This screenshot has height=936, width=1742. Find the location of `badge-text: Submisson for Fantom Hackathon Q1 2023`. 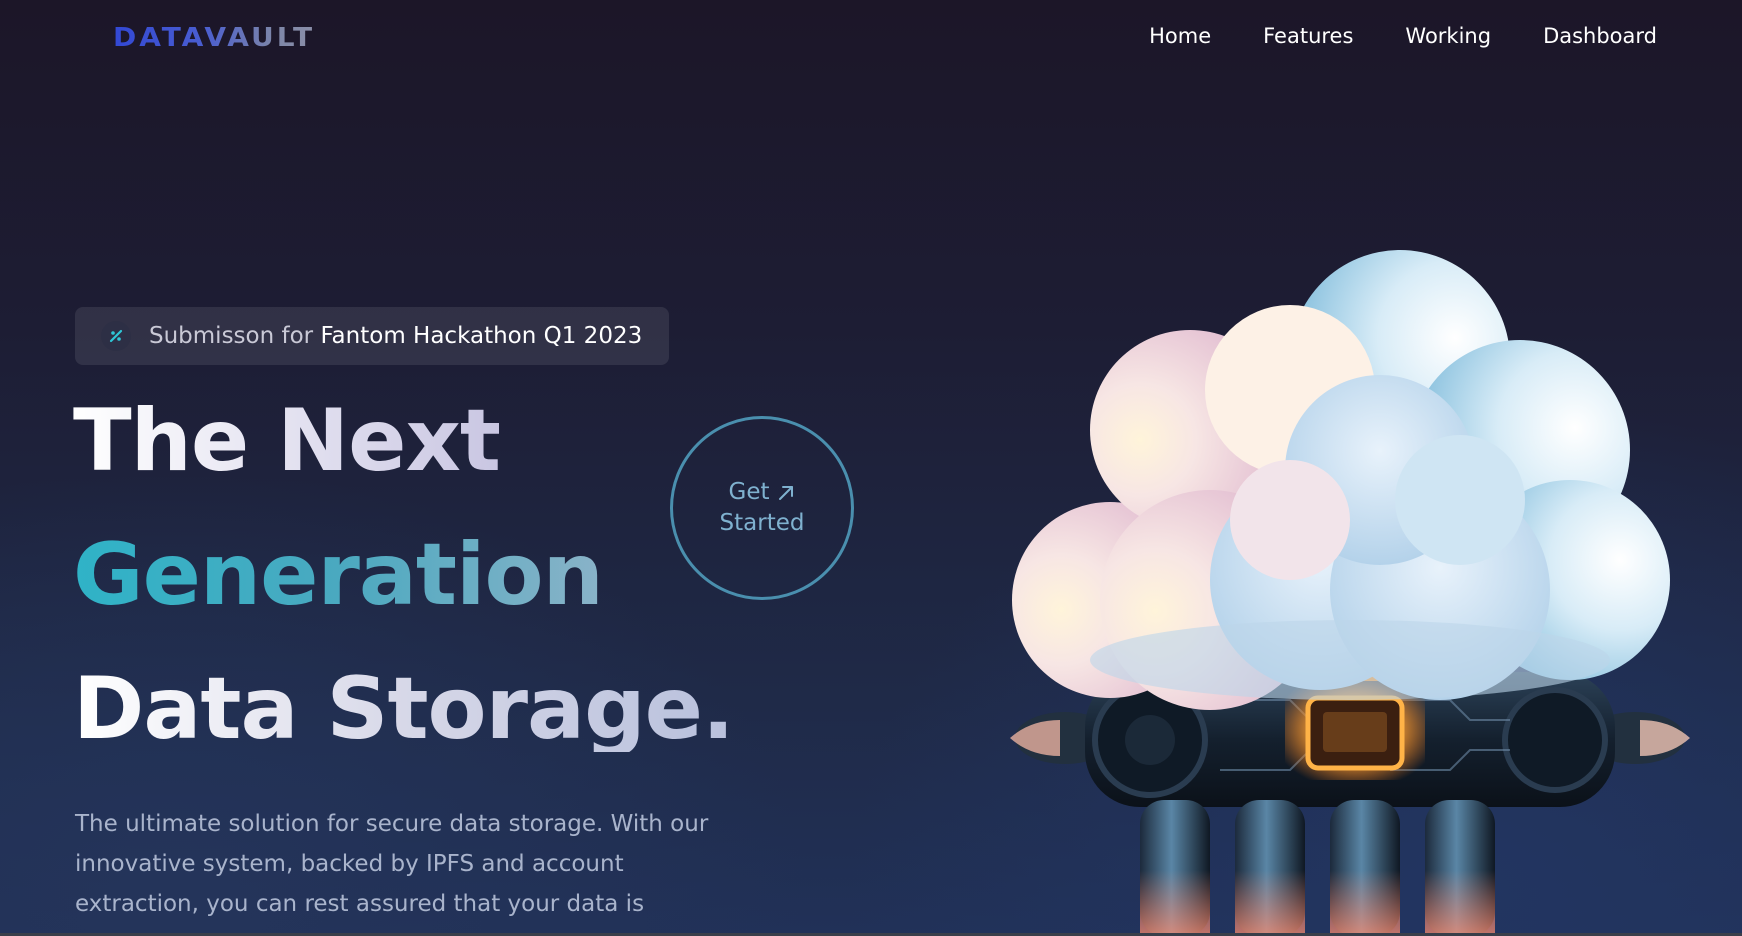

badge-text: Submisson for Fantom Hackathon Q1 2023 is located at coordinates (395, 336).